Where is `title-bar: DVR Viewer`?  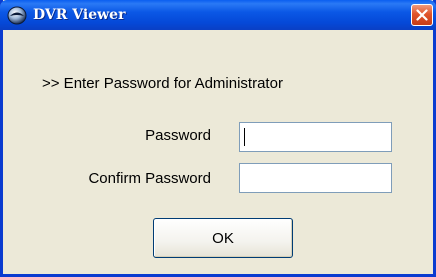 title-bar: DVR Viewer is located at coordinates (218, 15).